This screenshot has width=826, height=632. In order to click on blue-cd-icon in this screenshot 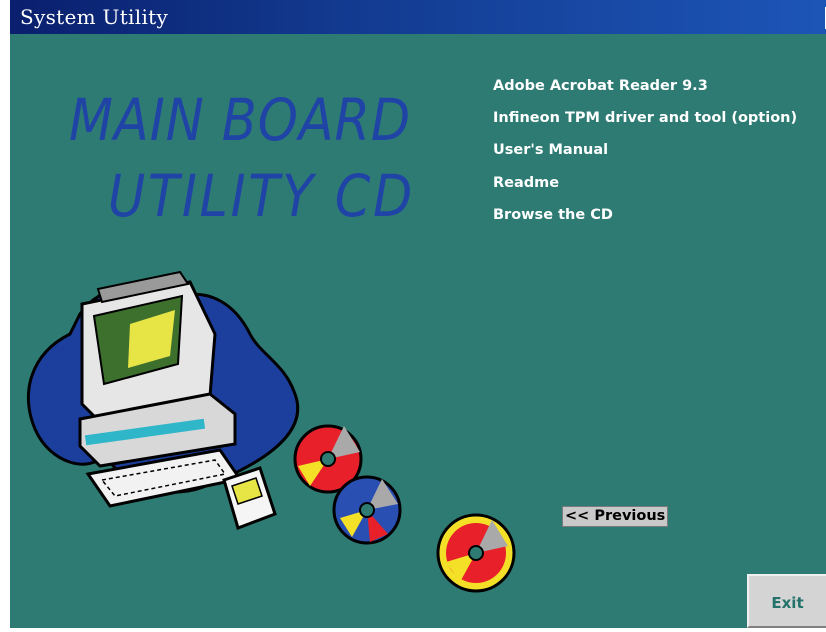, I will do `click(367, 510)`.